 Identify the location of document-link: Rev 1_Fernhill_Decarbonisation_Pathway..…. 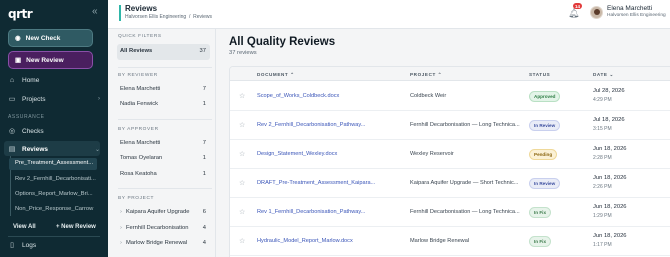
(327, 212).